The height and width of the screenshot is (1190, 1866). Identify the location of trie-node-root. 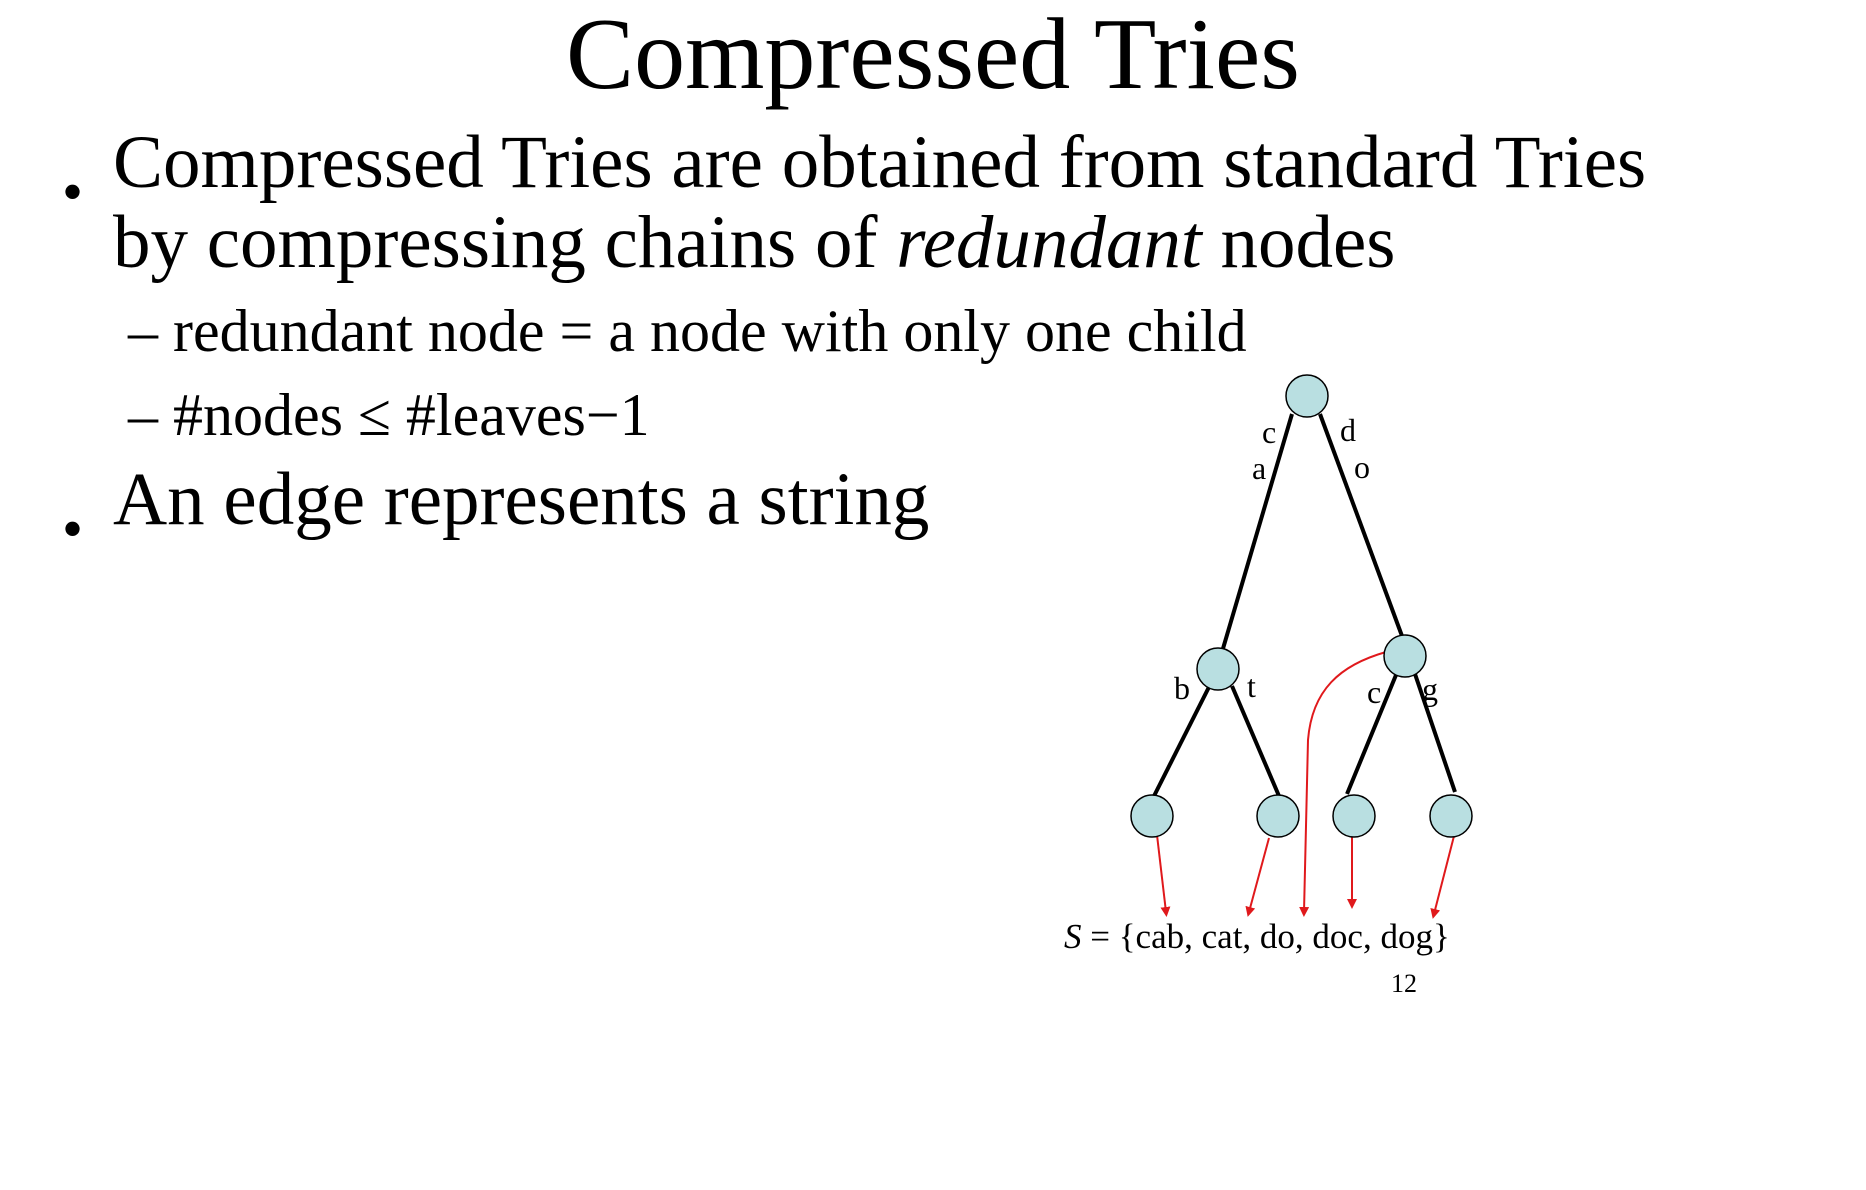
(1307, 396).